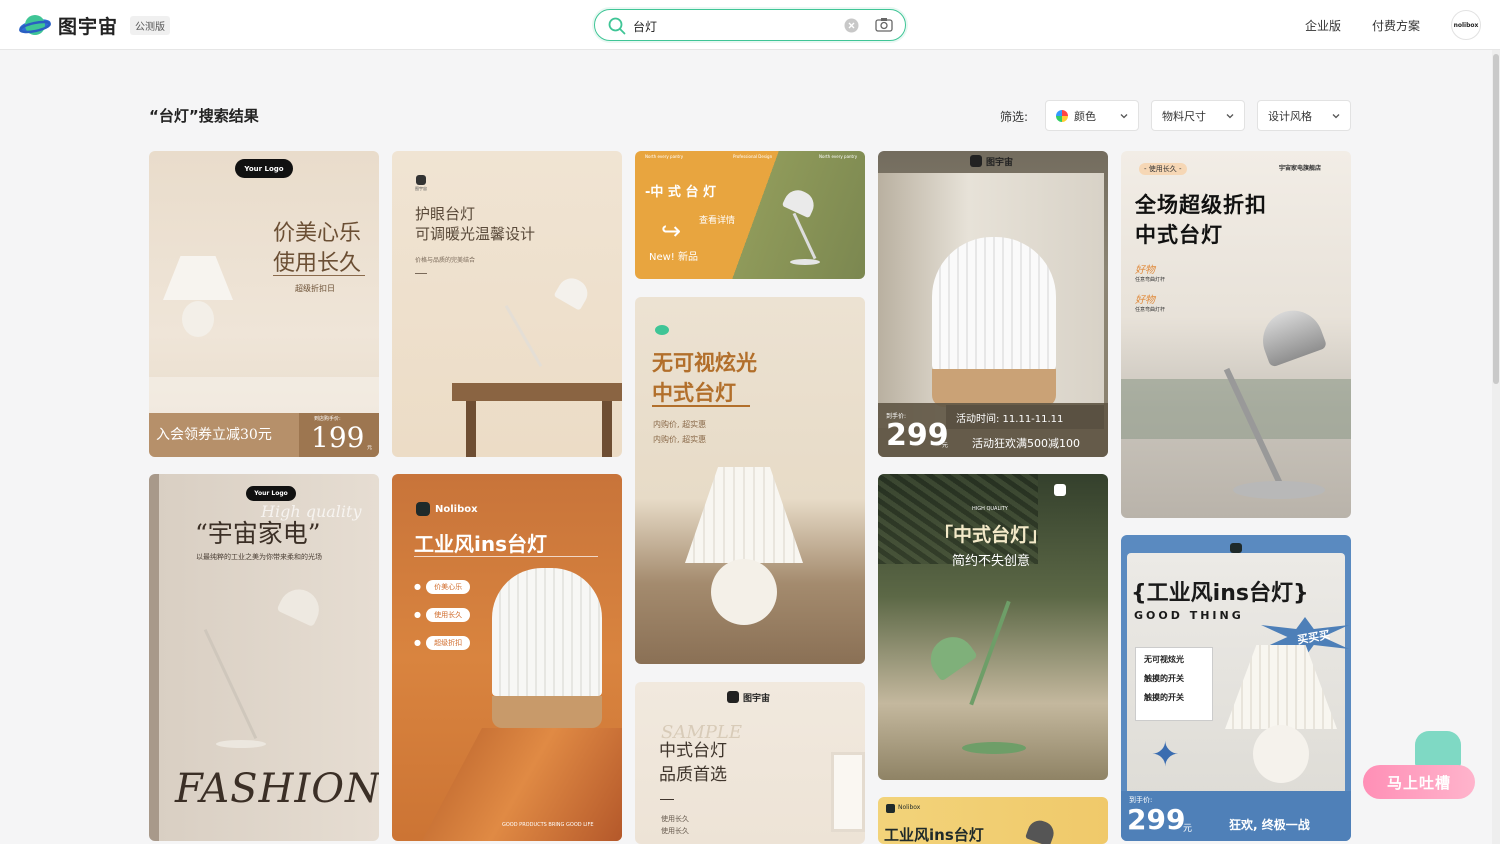  What do you see at coordinates (917, 435) in the screenshot?
I see `price: 299` at bounding box center [917, 435].